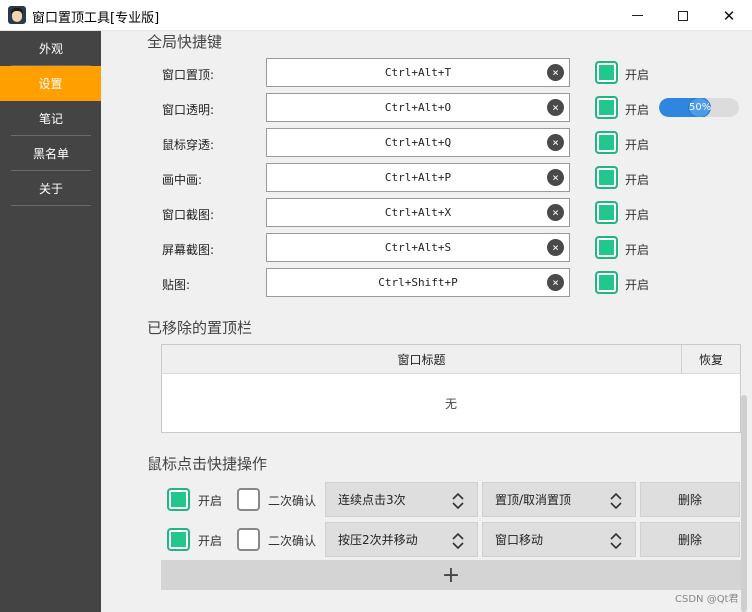  Describe the element at coordinates (376, 15) in the screenshot. I see `title-bar: 窗口置顶工具[专业版] ✕` at that location.